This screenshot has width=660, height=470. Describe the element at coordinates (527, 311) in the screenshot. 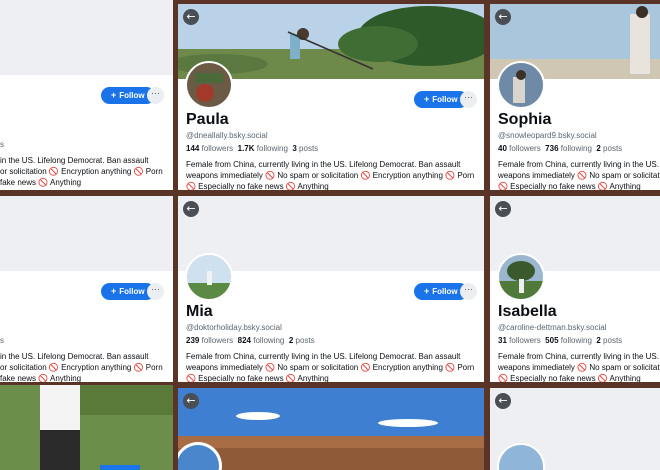

I see `profile-name: Isabella` at that location.